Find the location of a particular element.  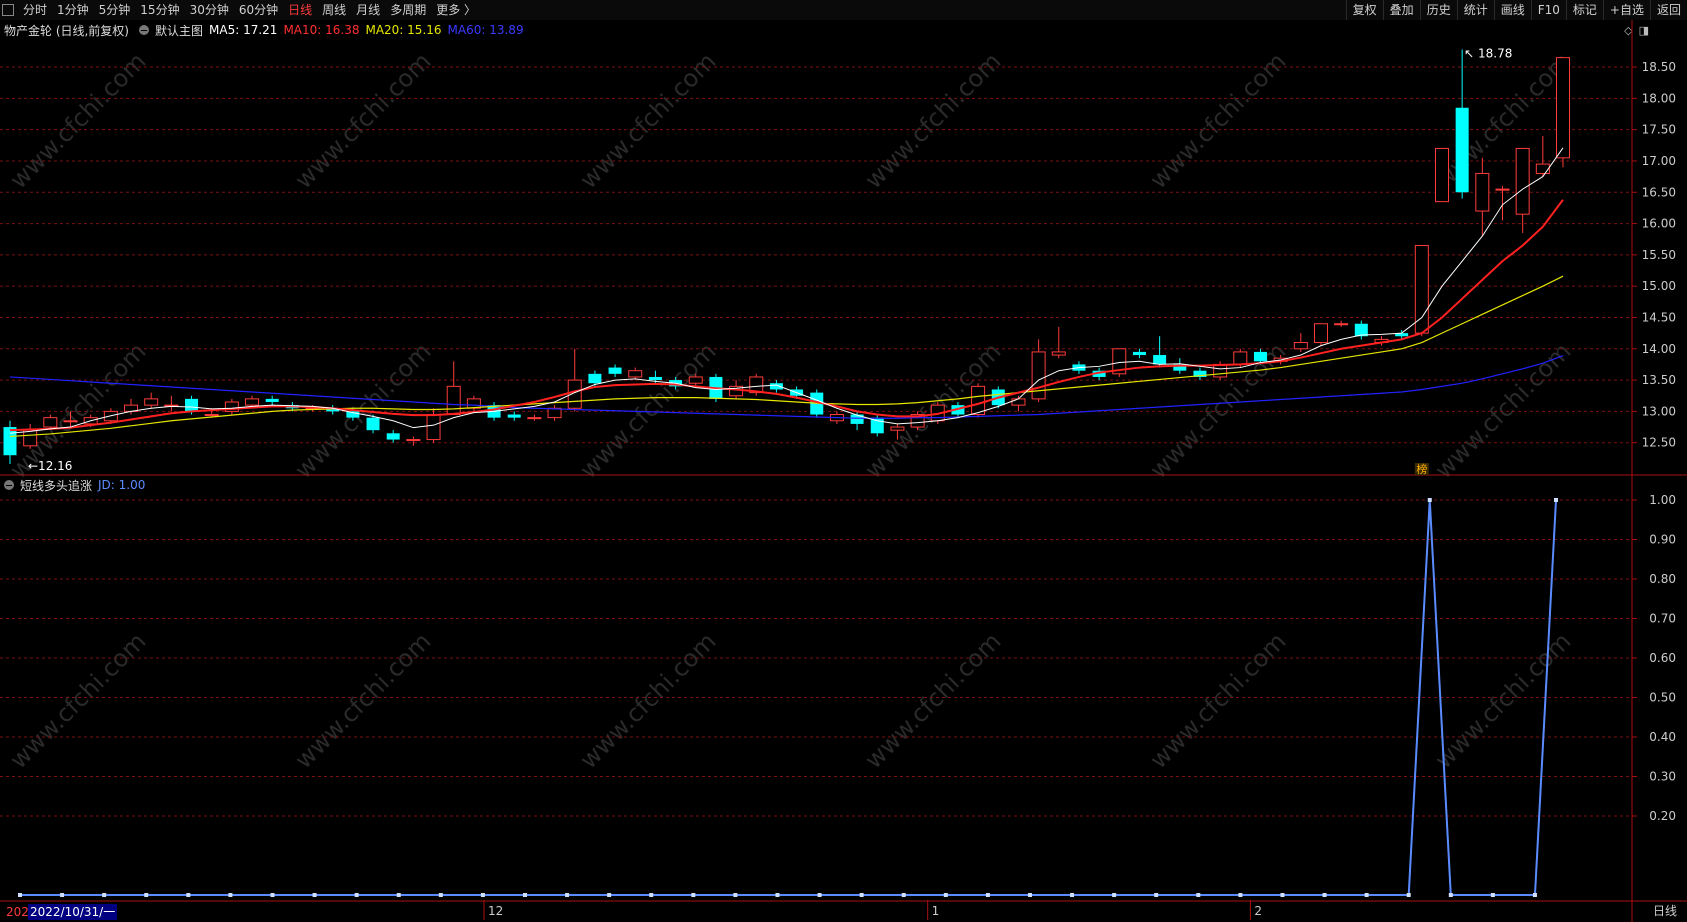

y-tick-label: 16.50 is located at coordinates (1659, 192).